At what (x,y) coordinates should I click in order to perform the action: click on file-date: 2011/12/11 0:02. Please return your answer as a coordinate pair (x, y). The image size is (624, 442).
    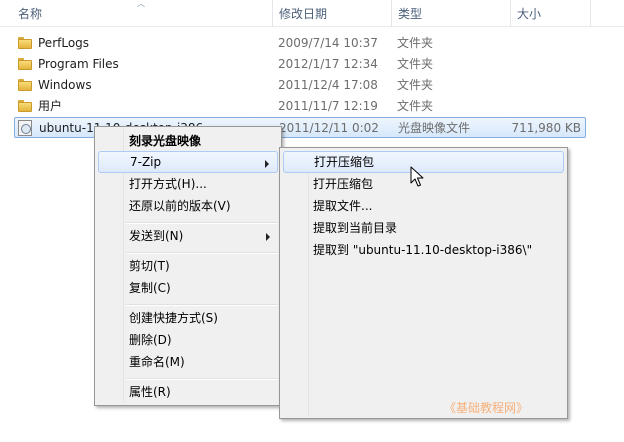
    Looking at the image, I should click on (329, 128).